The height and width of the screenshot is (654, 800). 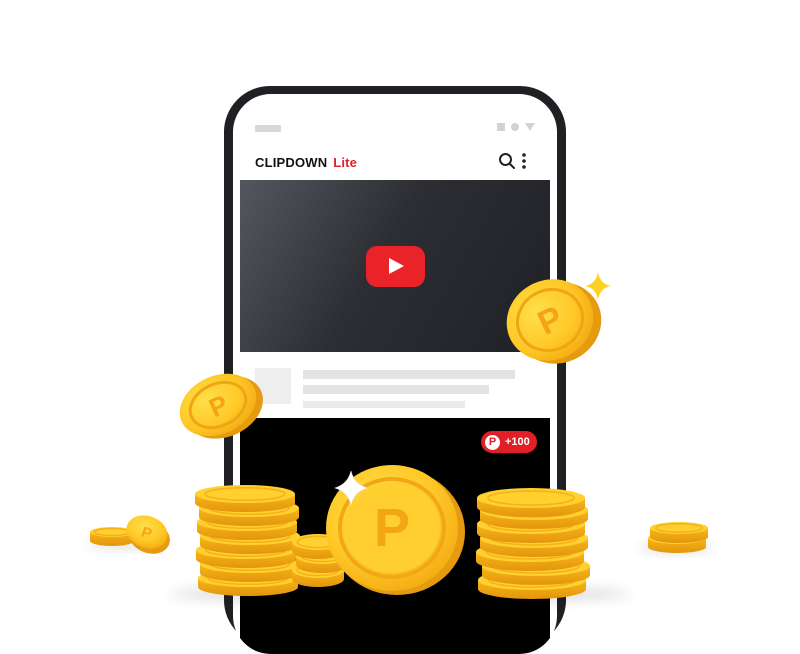 What do you see at coordinates (221, 406) in the screenshot?
I see `flying-coin-left: P` at bounding box center [221, 406].